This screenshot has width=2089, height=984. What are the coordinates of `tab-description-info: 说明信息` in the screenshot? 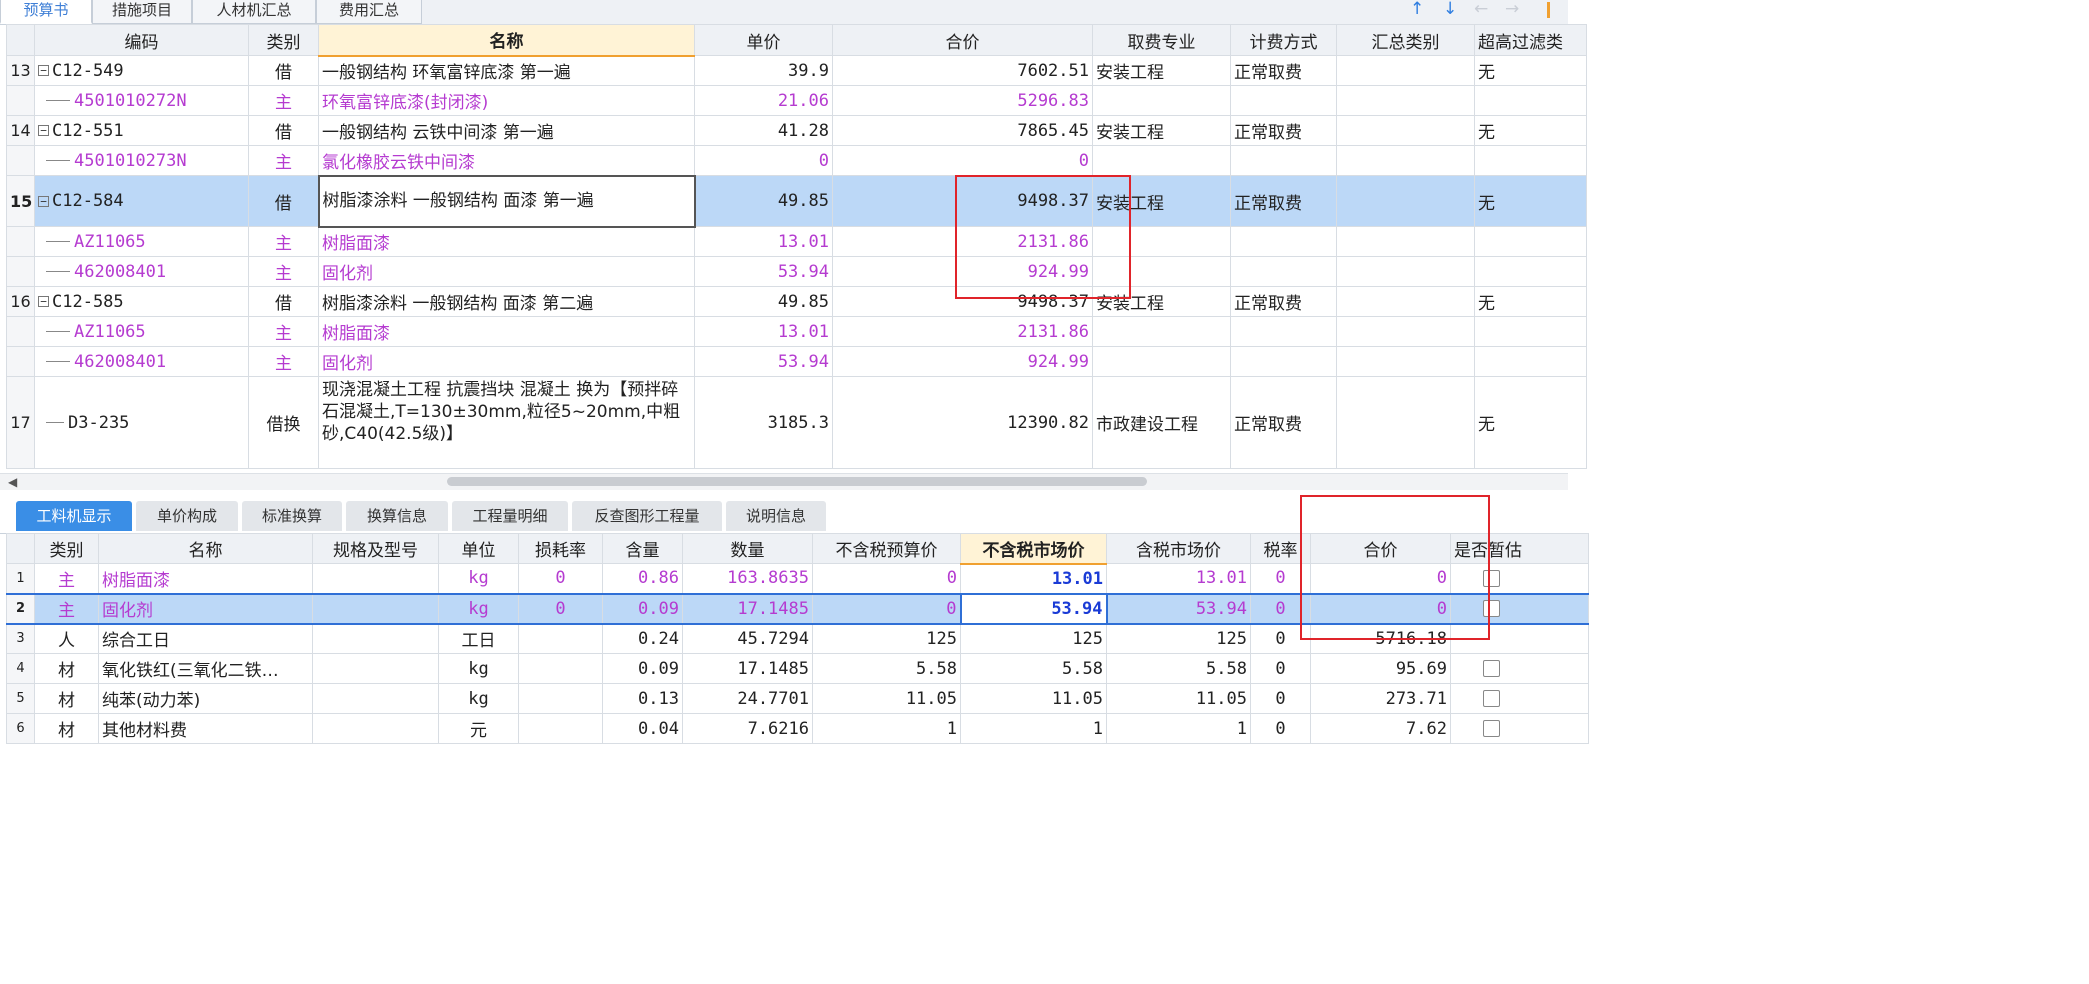 It's located at (776, 516).